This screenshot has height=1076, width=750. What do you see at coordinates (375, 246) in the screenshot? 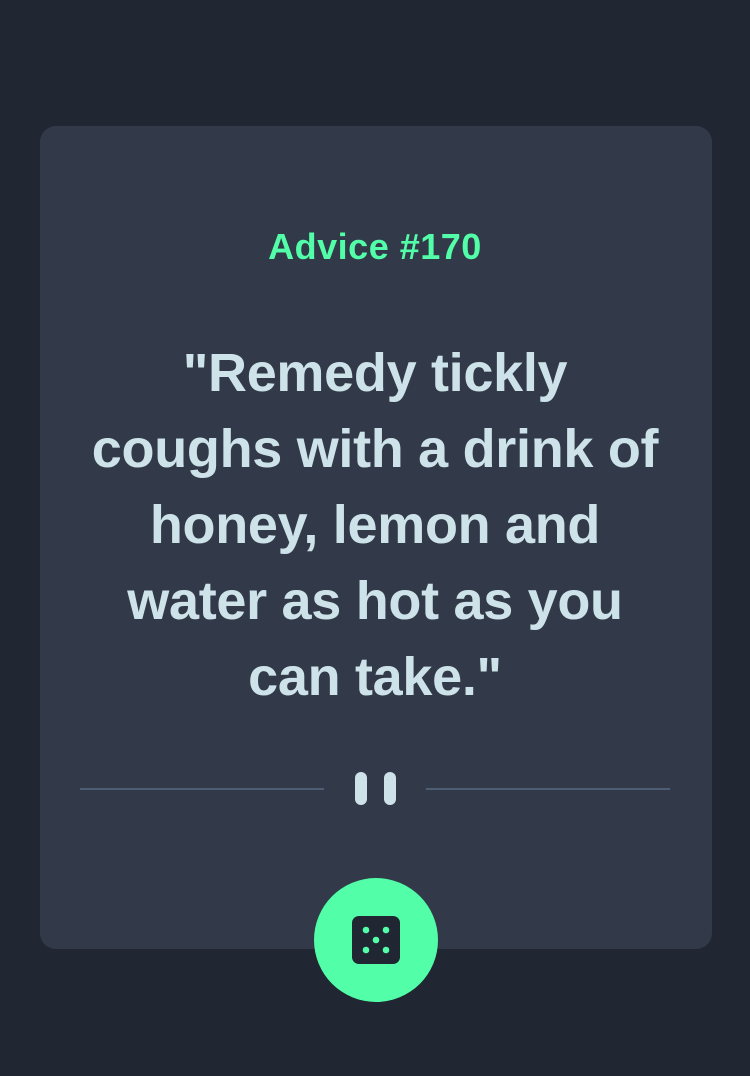
I see `advice-id-heading: Advice #170` at bounding box center [375, 246].